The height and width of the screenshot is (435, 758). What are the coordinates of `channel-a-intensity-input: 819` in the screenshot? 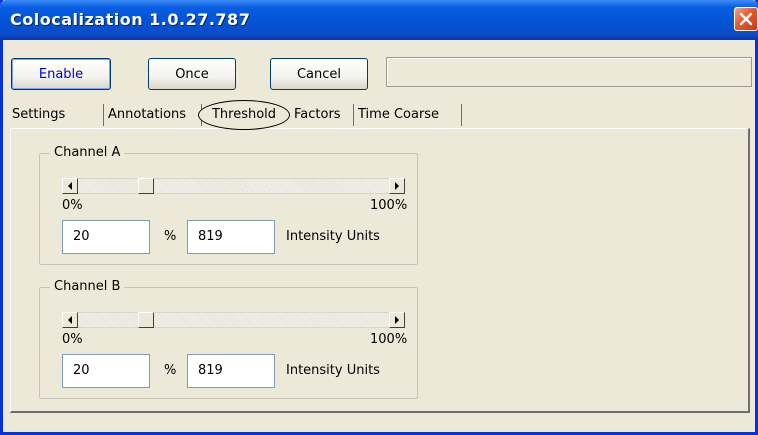 It's located at (231, 237).